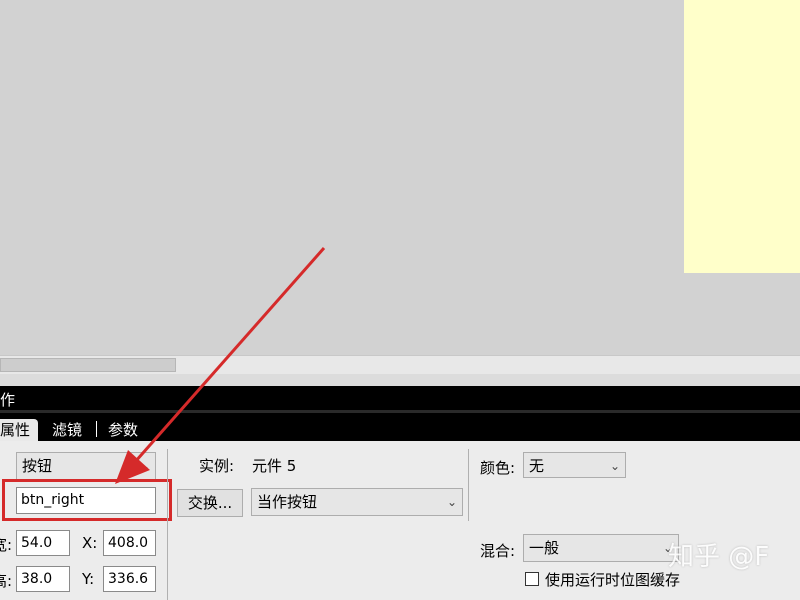 Image resolution: width=800 pixels, height=600 pixels. Describe the element at coordinates (400, 380) in the screenshot. I see `panel-gap` at that location.